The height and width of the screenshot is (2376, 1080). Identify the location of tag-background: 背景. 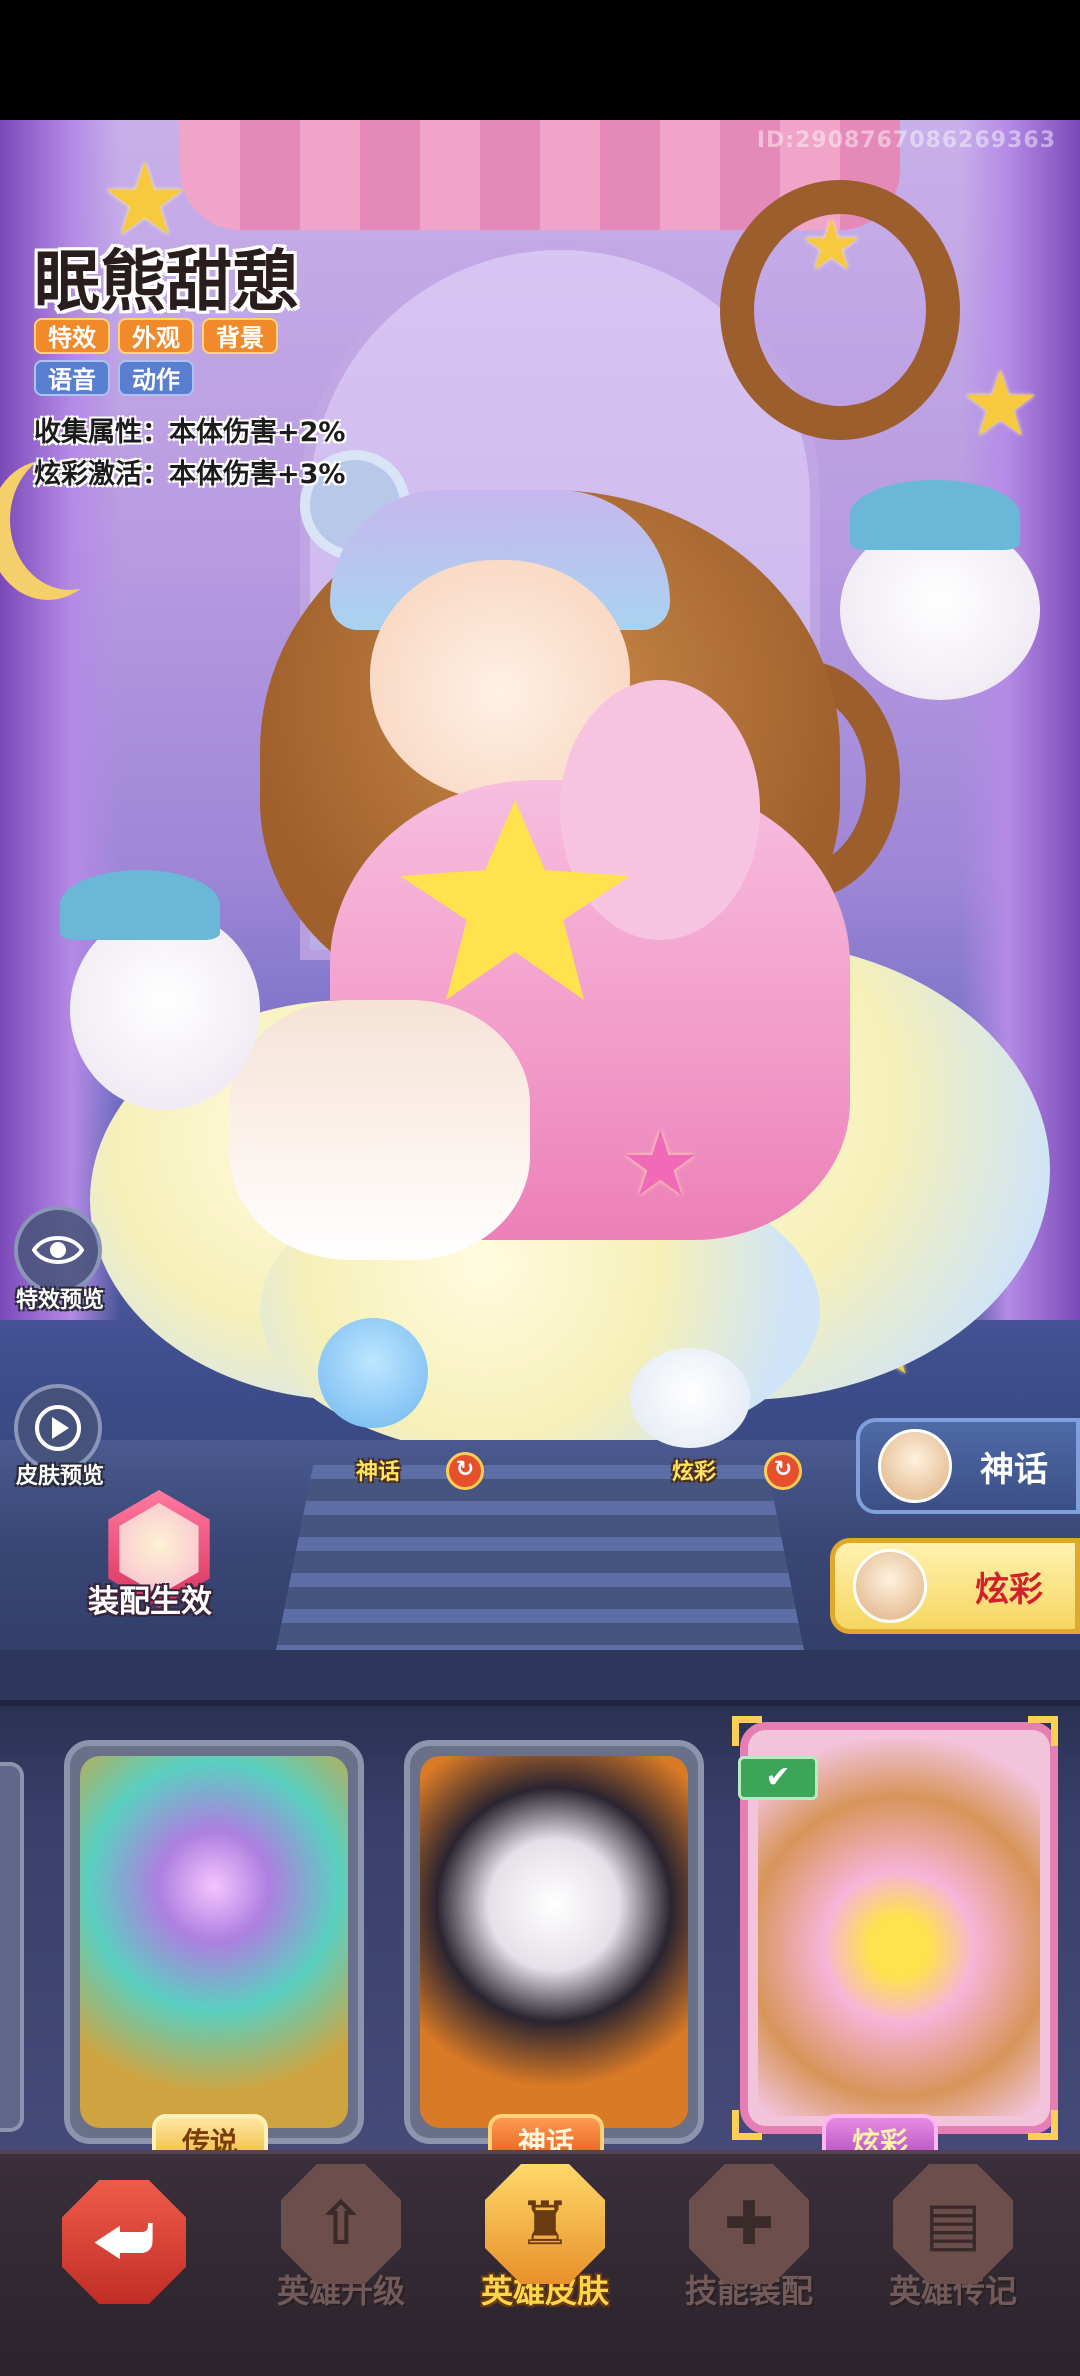
(240, 336).